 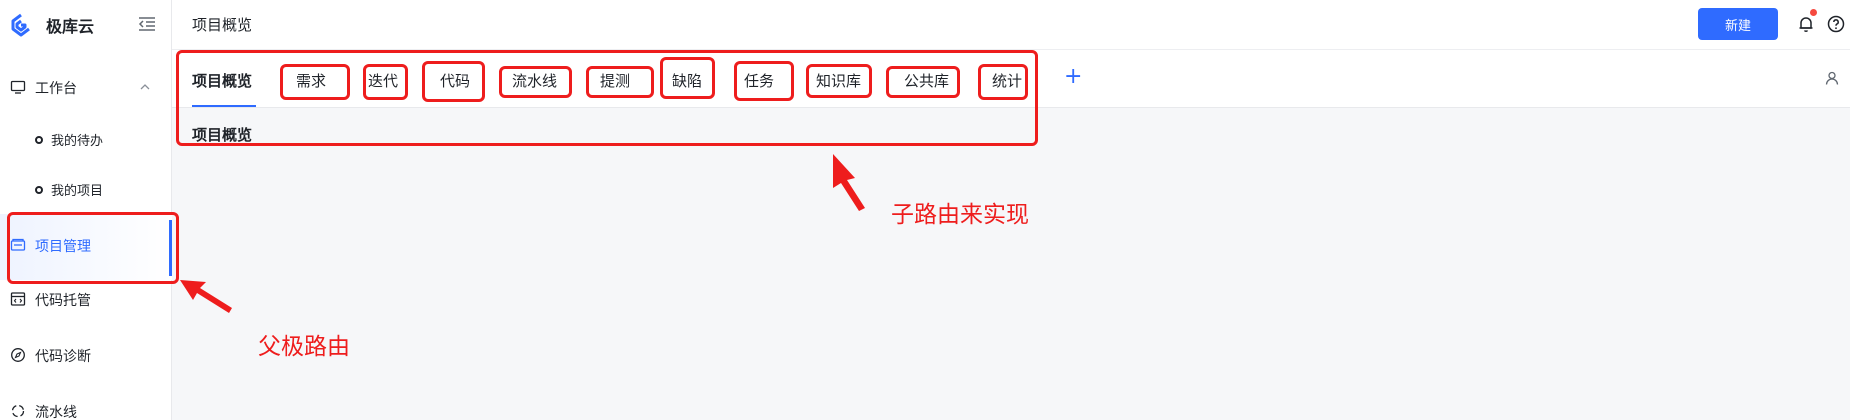 What do you see at coordinates (93, 248) in the screenshot?
I see `annotation-box-sidebar` at bounding box center [93, 248].